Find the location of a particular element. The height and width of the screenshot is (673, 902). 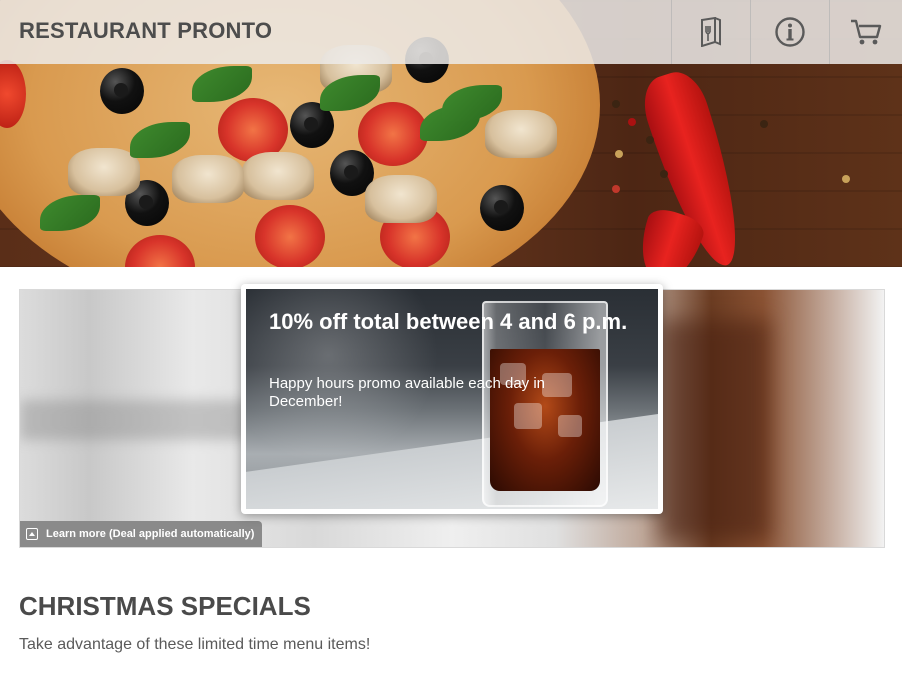

cart-button is located at coordinates (865, 32).